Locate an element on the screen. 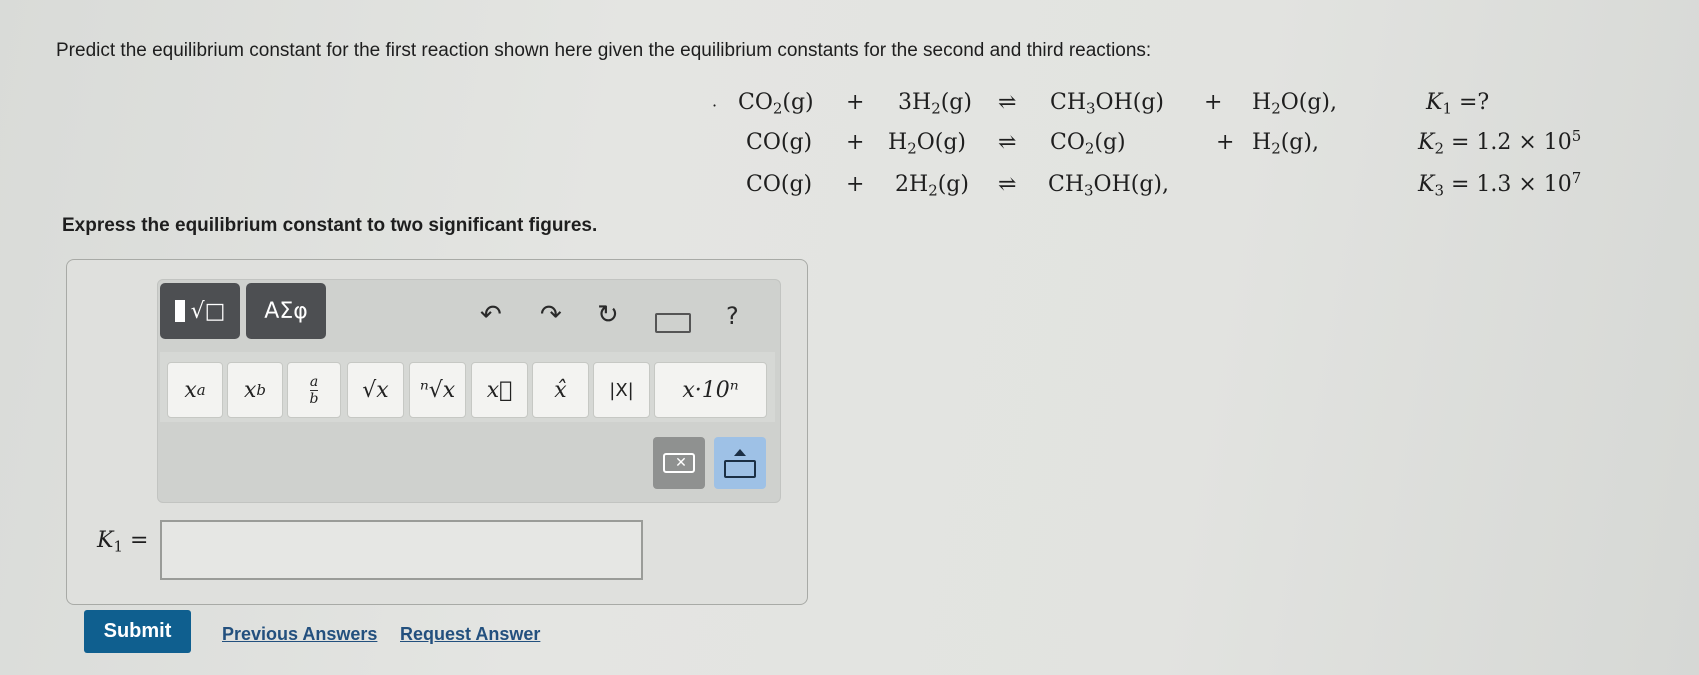 The image size is (1699, 675). answer-label: K1 = is located at coordinates (123, 542).